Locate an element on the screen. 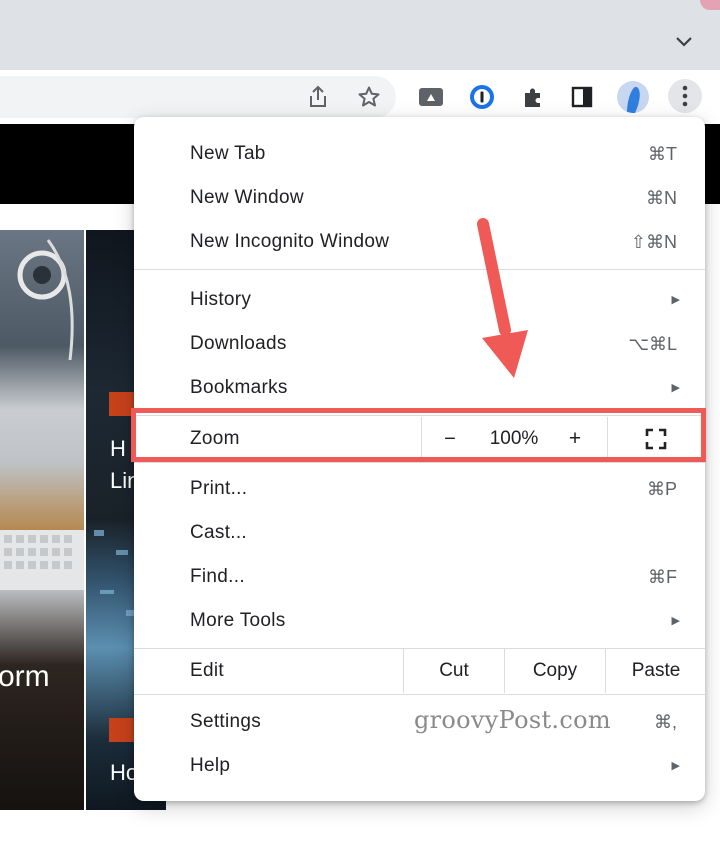 Image resolution: width=720 pixels, height=857 pixels. three-dots-icon is located at coordinates (685, 96).